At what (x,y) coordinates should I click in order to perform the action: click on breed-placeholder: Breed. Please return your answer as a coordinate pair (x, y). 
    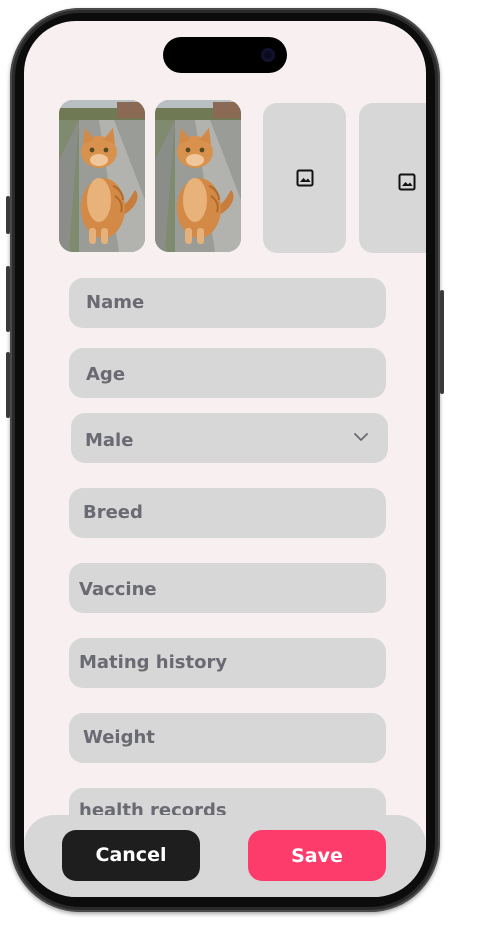
    Looking at the image, I should click on (113, 512).